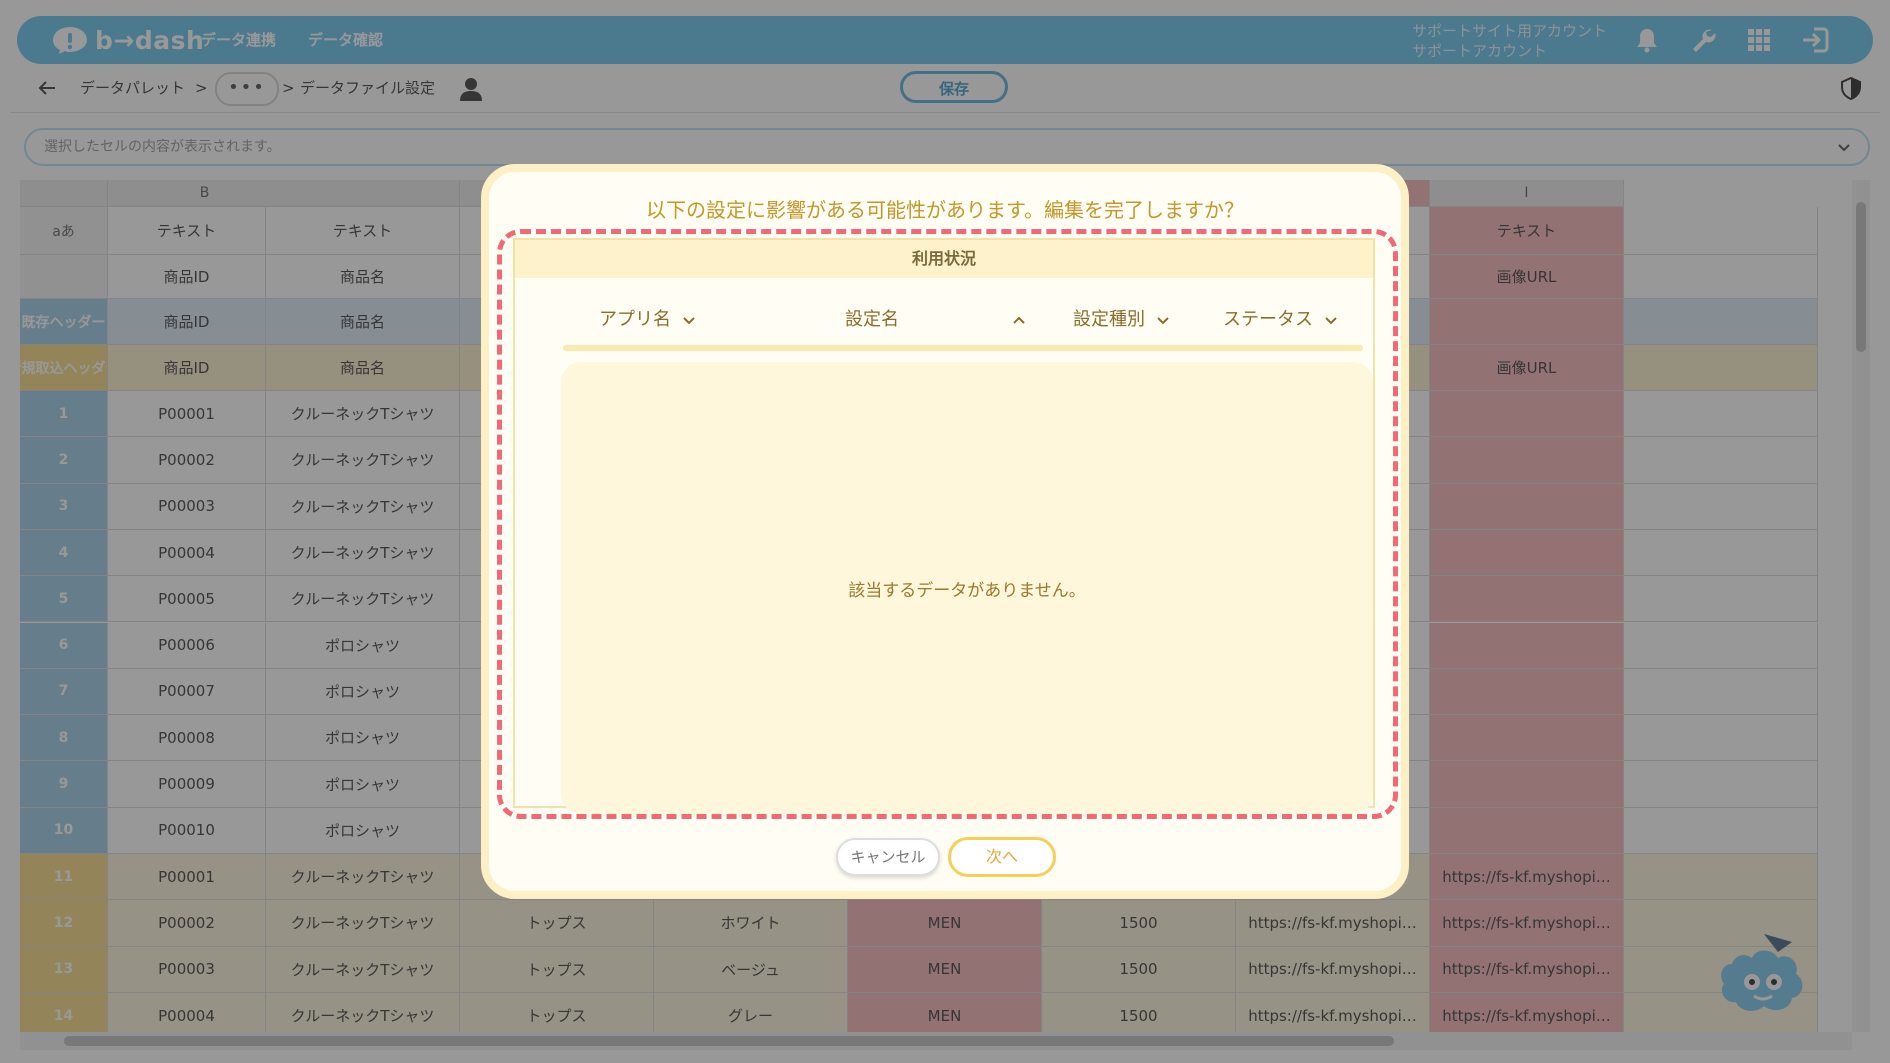 This screenshot has width=1890, height=1063. I want to click on column-header-divider, so click(963, 348).